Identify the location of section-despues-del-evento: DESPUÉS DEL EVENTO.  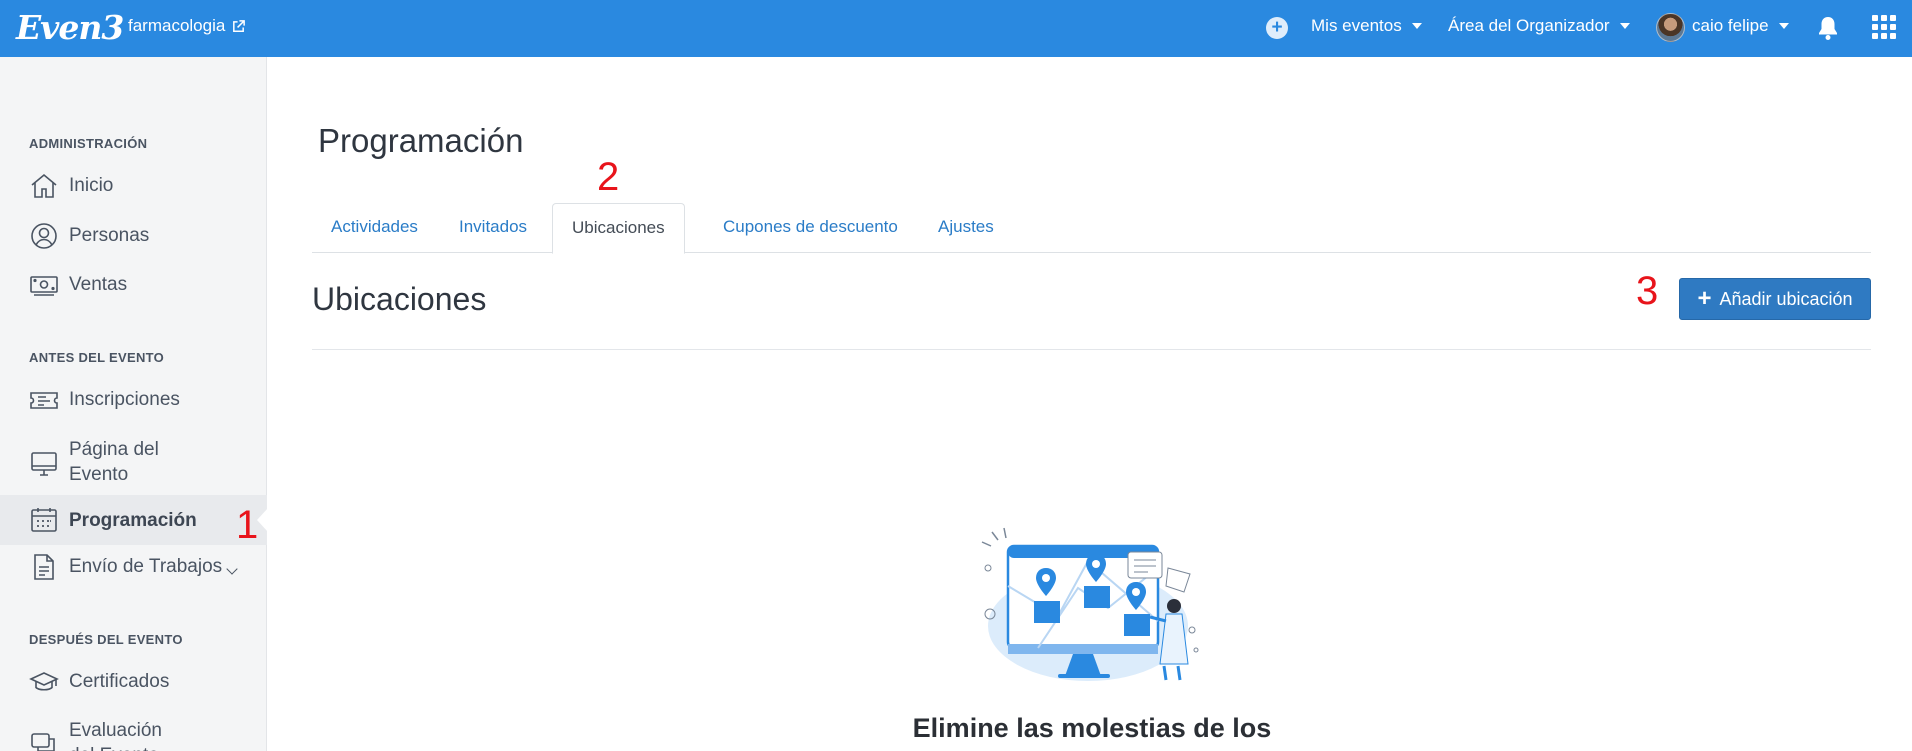
(106, 639).